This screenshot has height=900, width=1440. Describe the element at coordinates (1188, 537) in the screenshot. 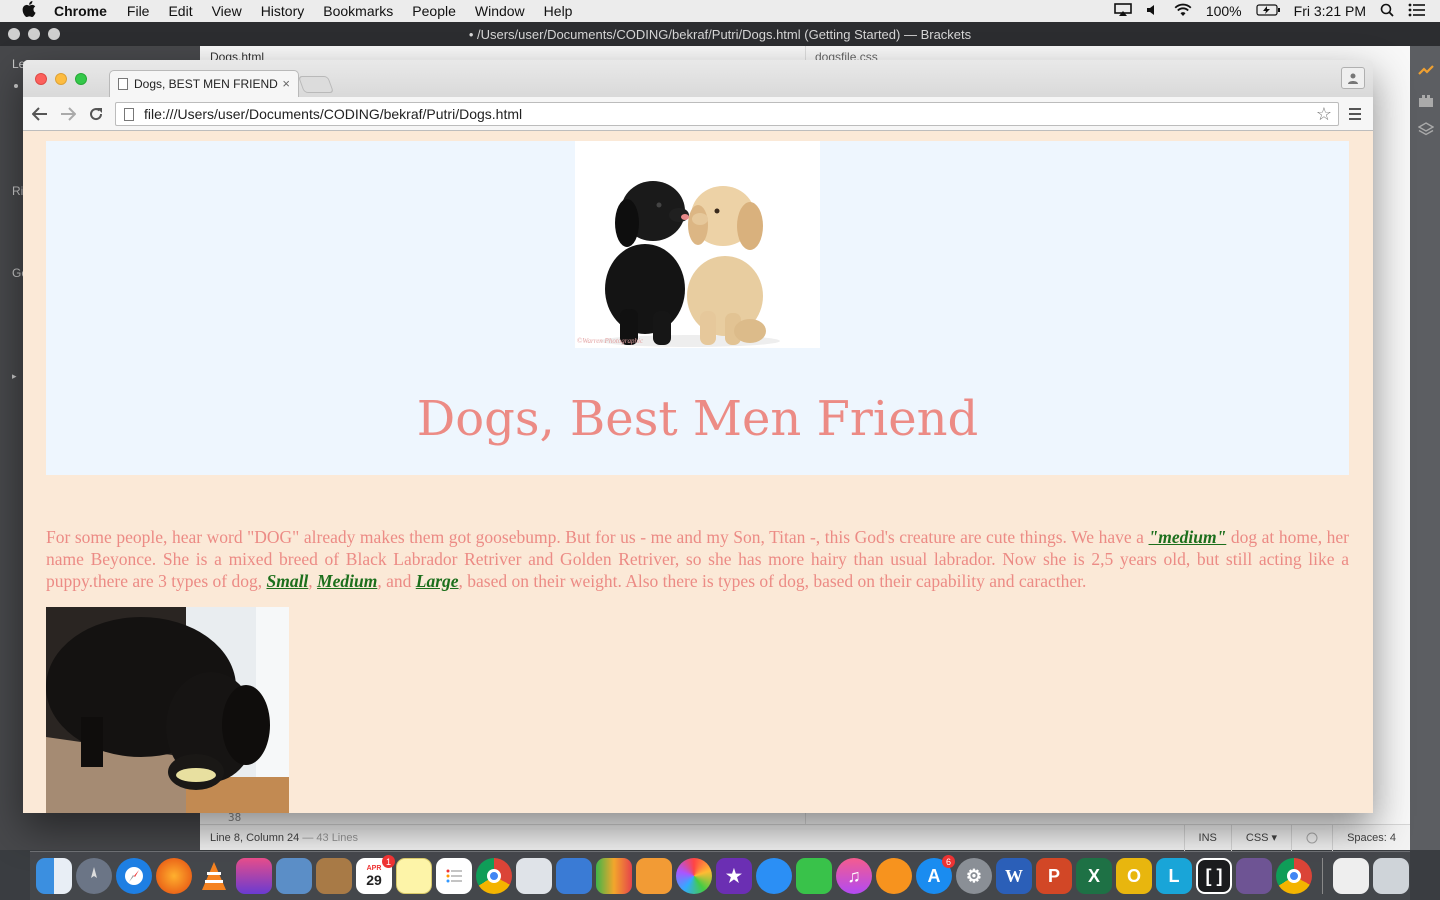

I see `link-medium-quoted: "medium"` at that location.